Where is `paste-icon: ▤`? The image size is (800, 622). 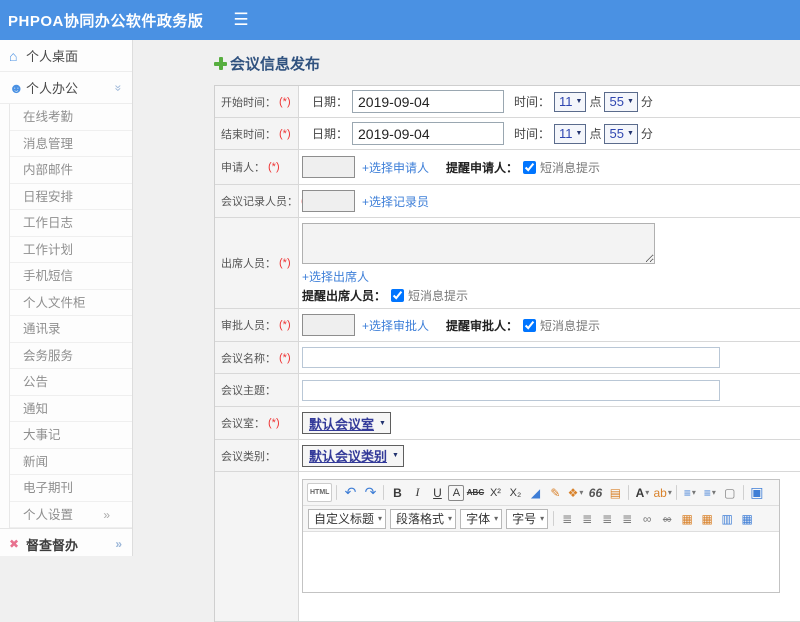 paste-icon: ▤ is located at coordinates (615, 492).